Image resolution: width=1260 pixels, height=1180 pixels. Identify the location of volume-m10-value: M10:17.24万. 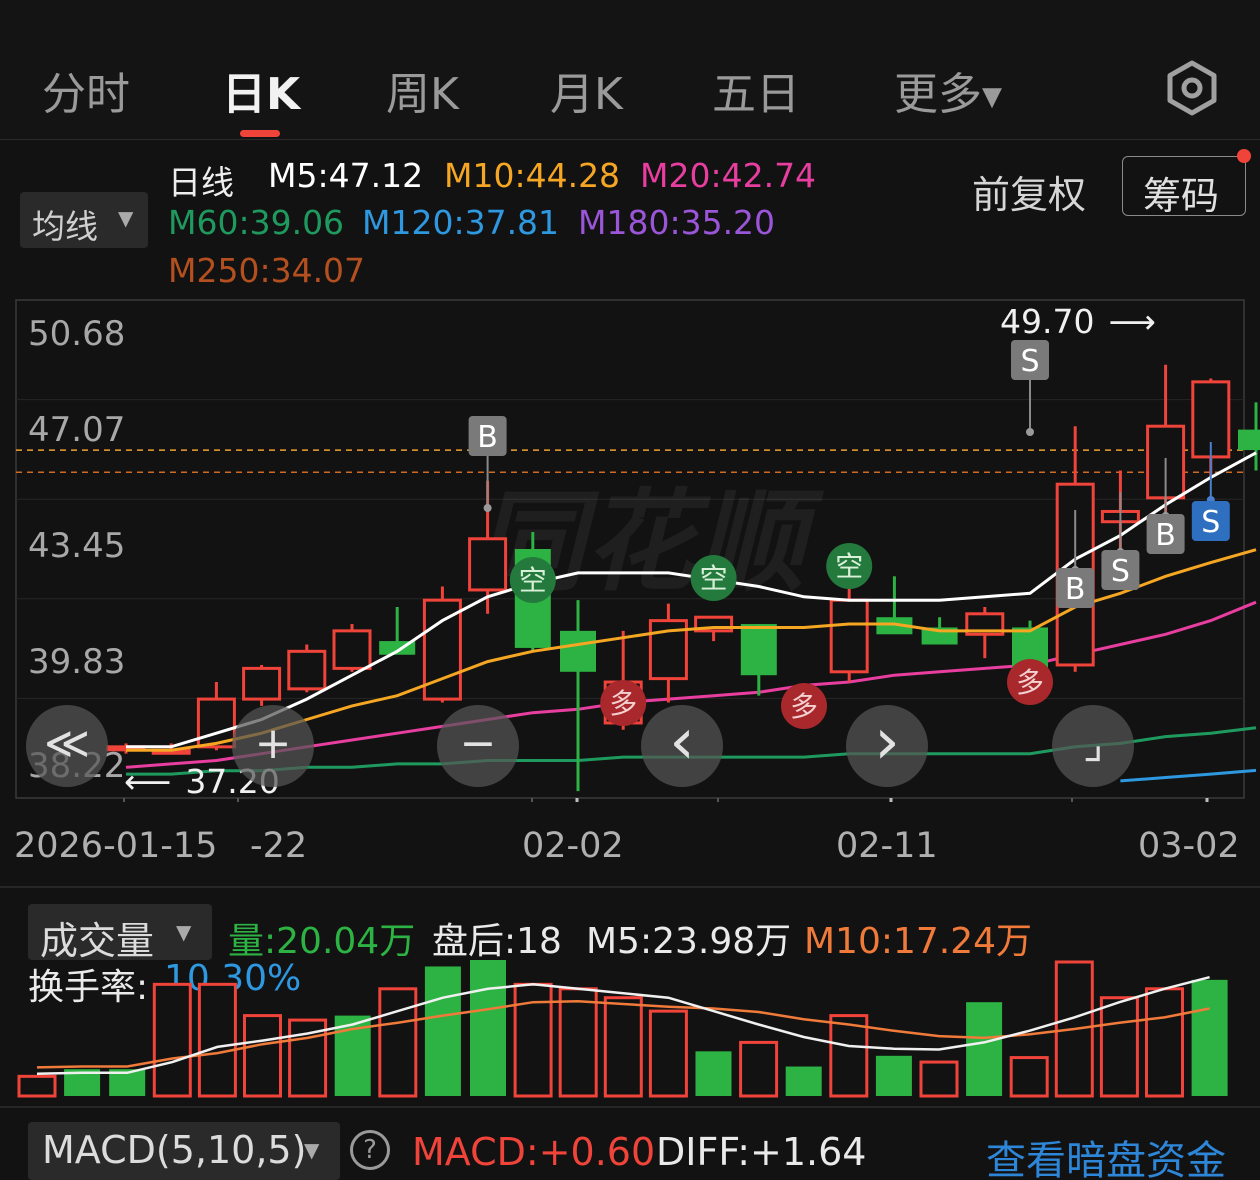
(918, 941).